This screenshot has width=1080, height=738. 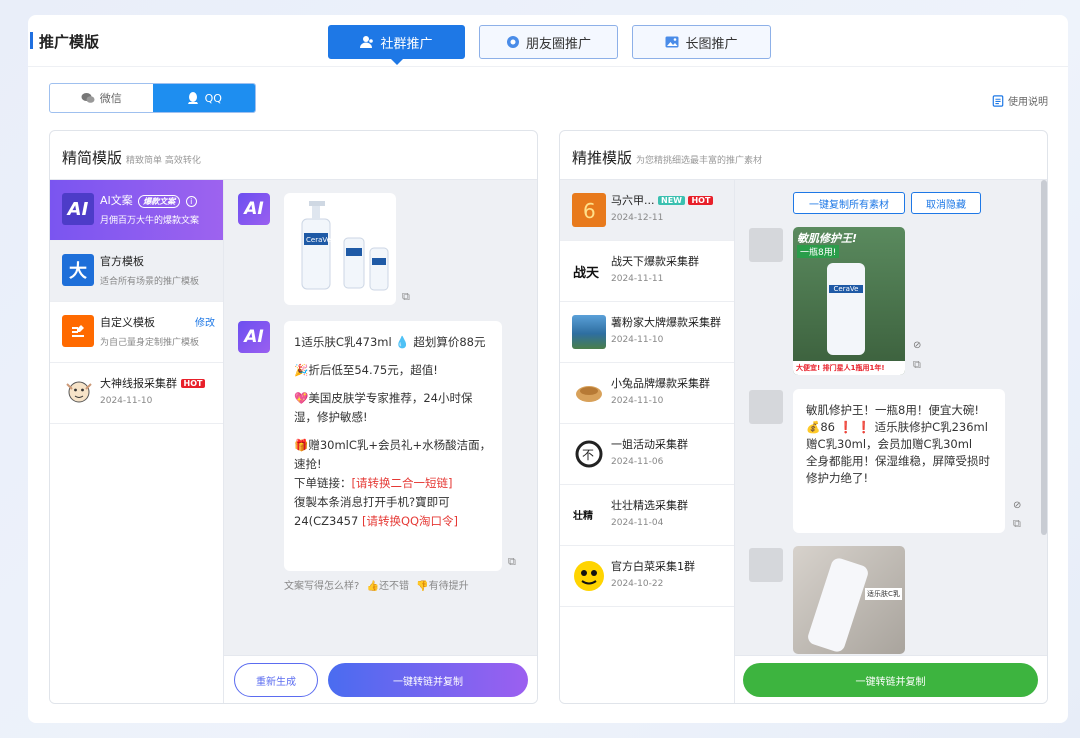 I want to click on feedback-bad: 有待提升, so click(x=449, y=586).